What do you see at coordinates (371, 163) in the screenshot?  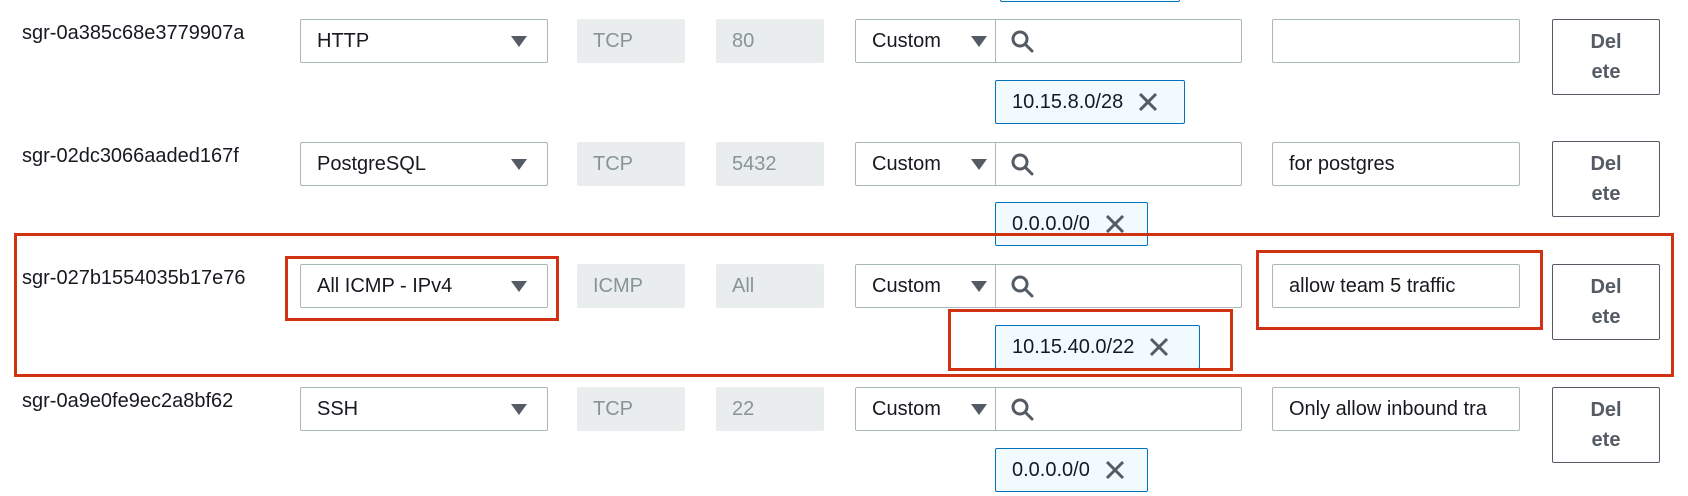 I see `type-select-value: PostgreSQL` at bounding box center [371, 163].